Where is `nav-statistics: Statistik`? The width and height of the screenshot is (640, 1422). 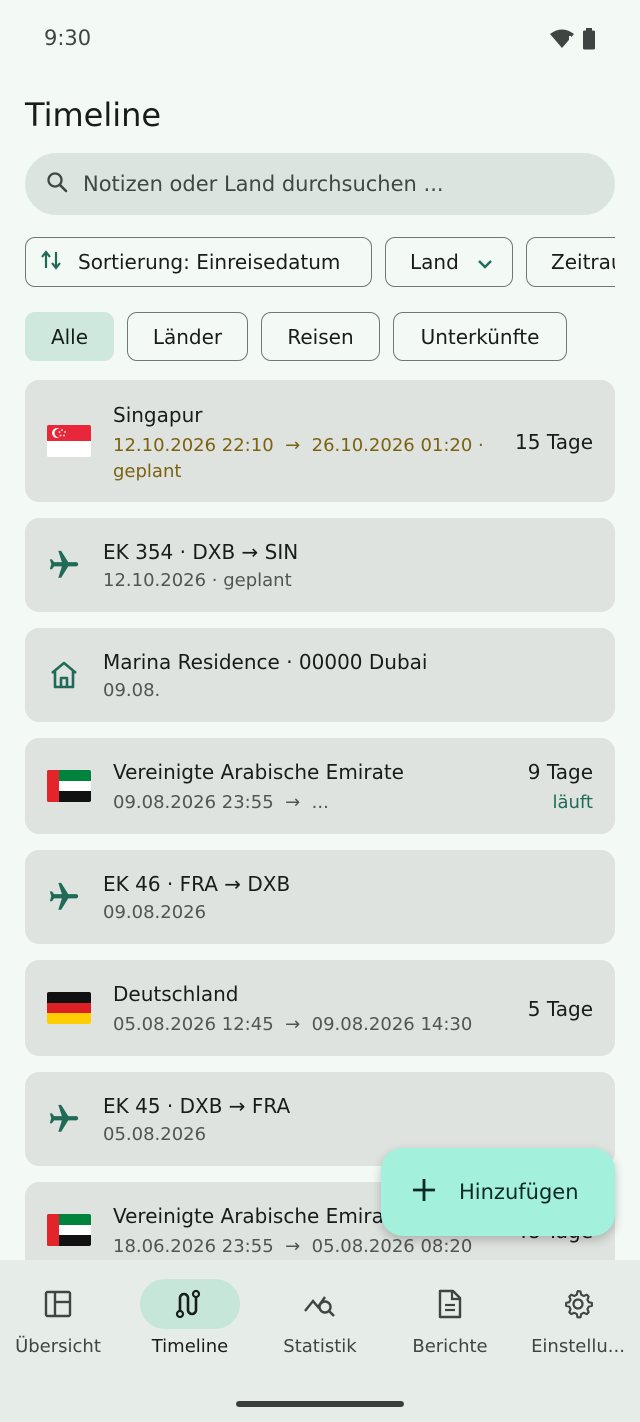 nav-statistics: Statistik is located at coordinates (320, 1315).